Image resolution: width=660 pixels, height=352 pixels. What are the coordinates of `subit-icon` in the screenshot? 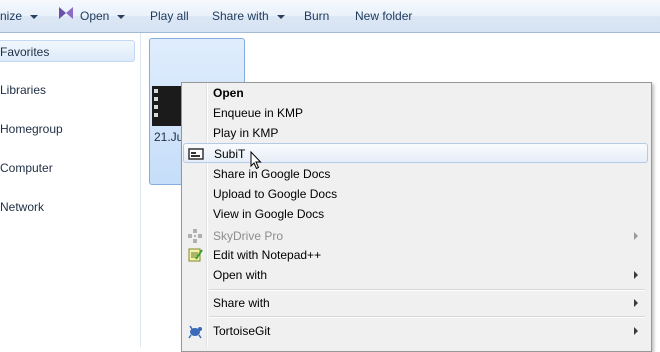 It's located at (196, 154).